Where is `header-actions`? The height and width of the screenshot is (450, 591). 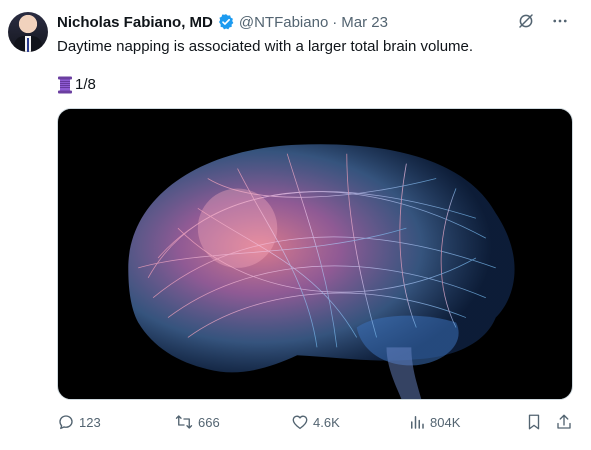 header-actions is located at coordinates (543, 21).